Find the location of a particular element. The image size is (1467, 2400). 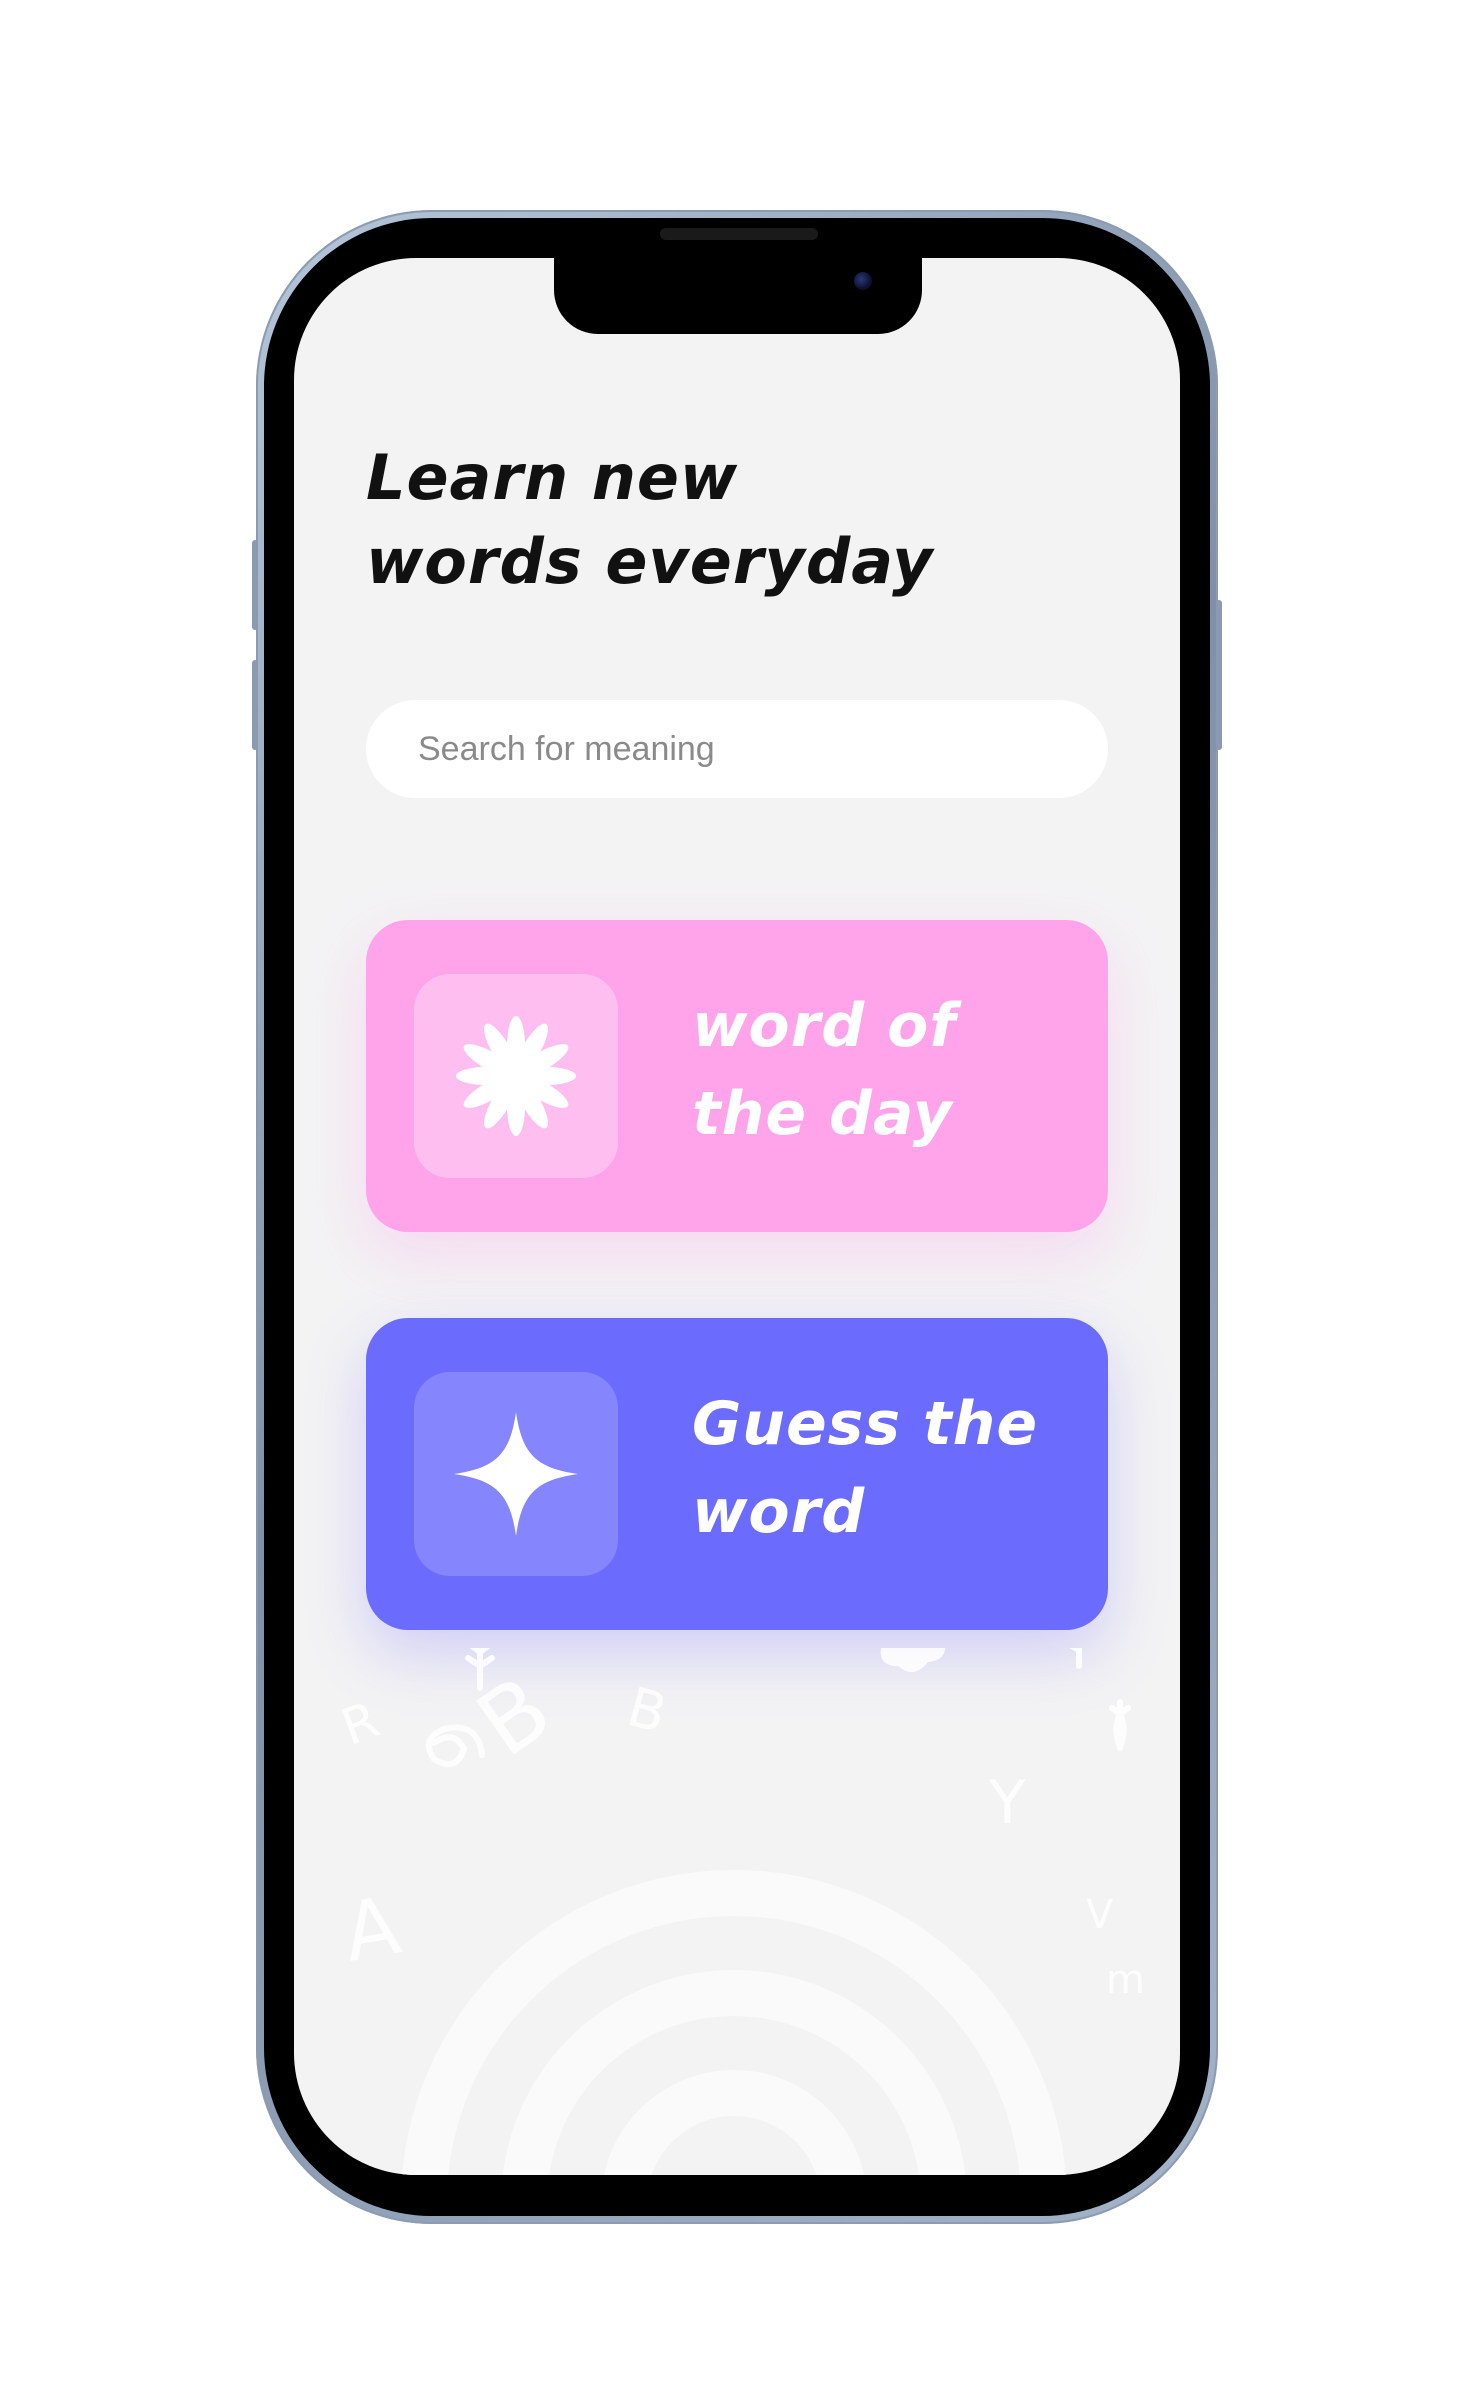

word-of-the-day-label: word of the day is located at coordinates (824, 1070).